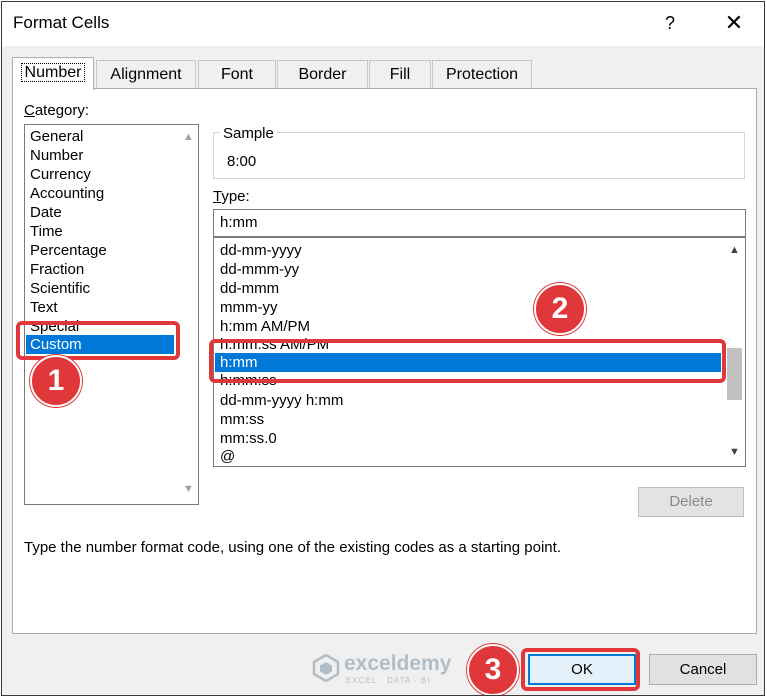 The image size is (767, 698). What do you see at coordinates (56, 381) in the screenshot?
I see `callout-badge-1: 1` at bounding box center [56, 381].